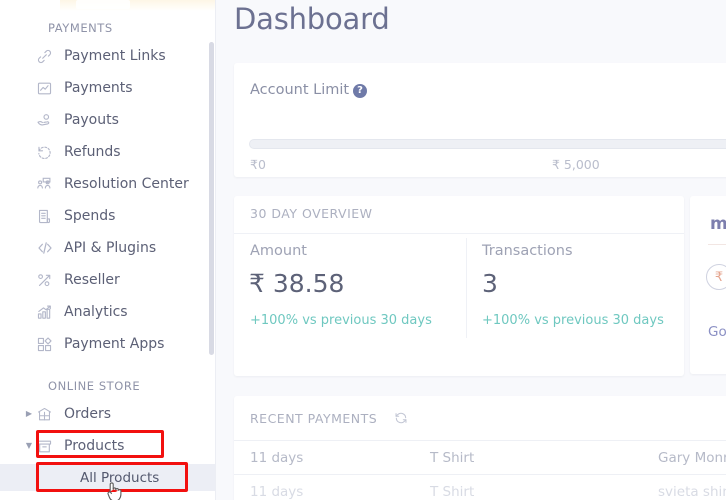 The image size is (726, 500). Describe the element at coordinates (91, 120) in the screenshot. I see `sidebar-item-label: Payouts` at that location.